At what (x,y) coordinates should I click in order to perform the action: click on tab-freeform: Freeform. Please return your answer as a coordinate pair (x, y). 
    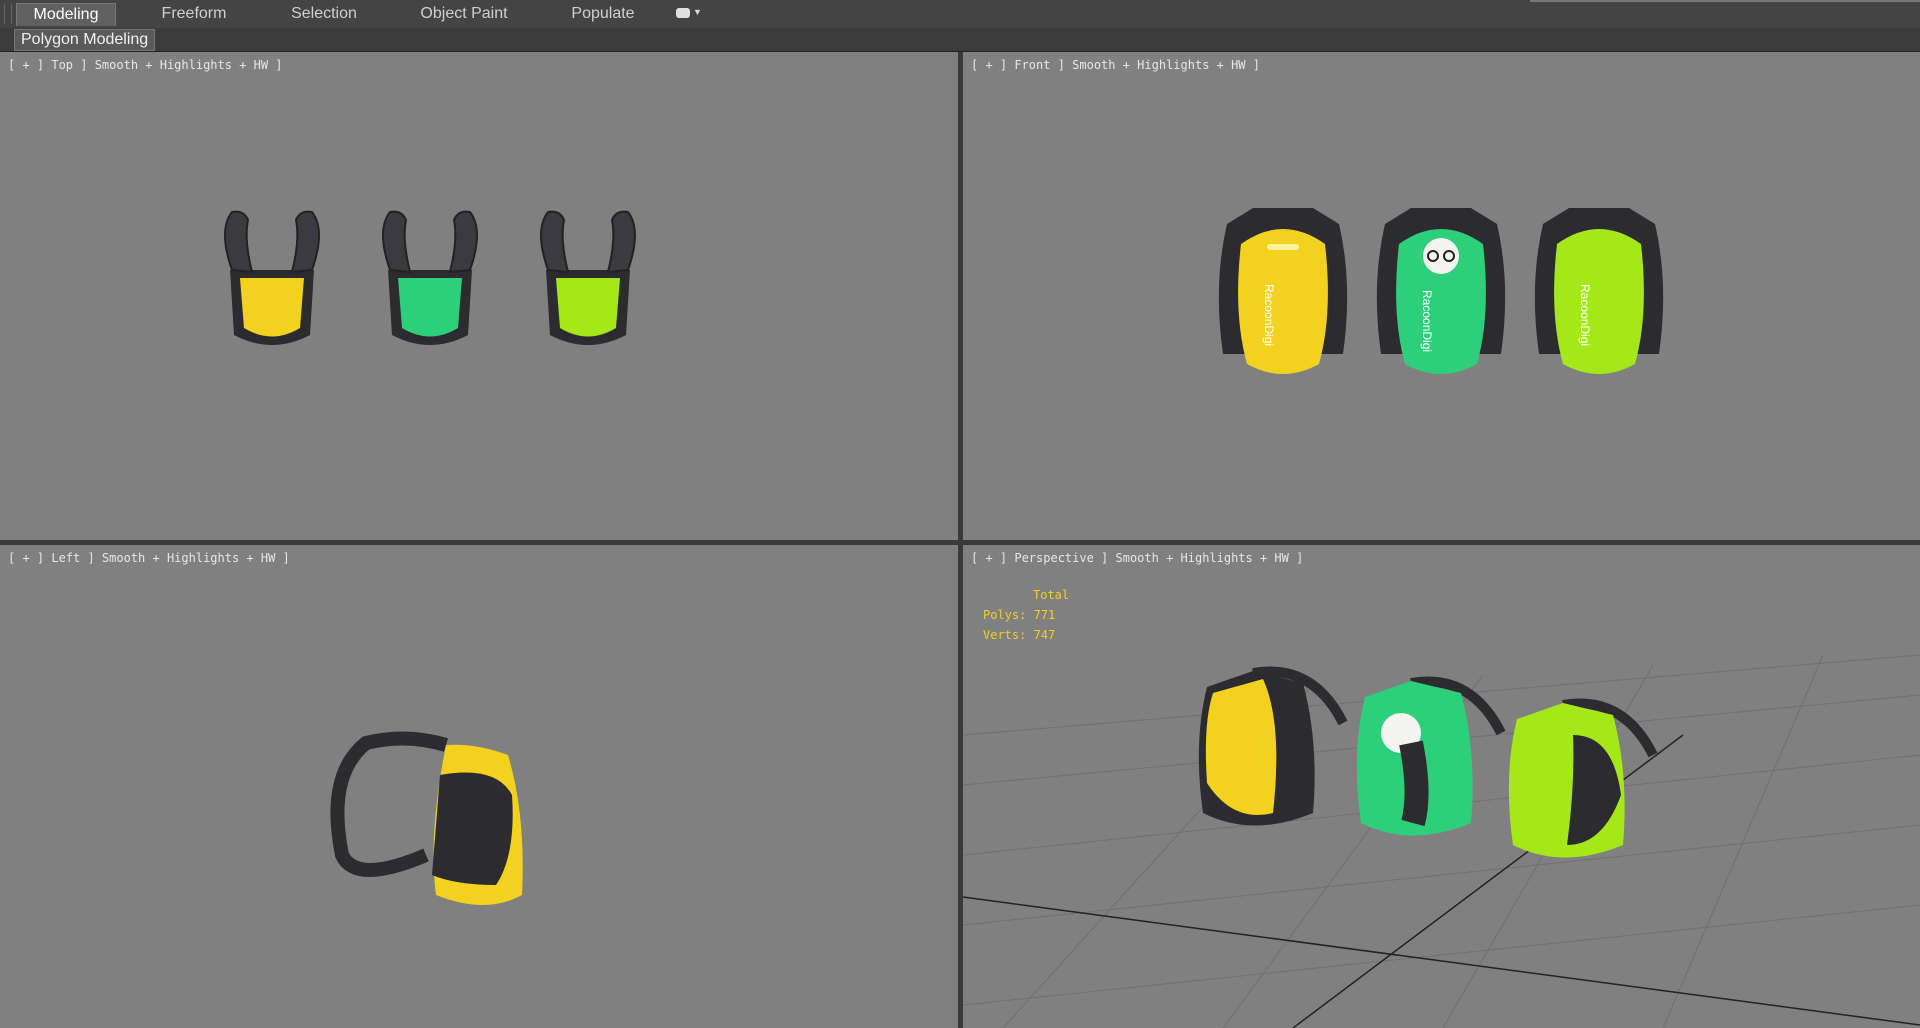
    Looking at the image, I should click on (194, 14).